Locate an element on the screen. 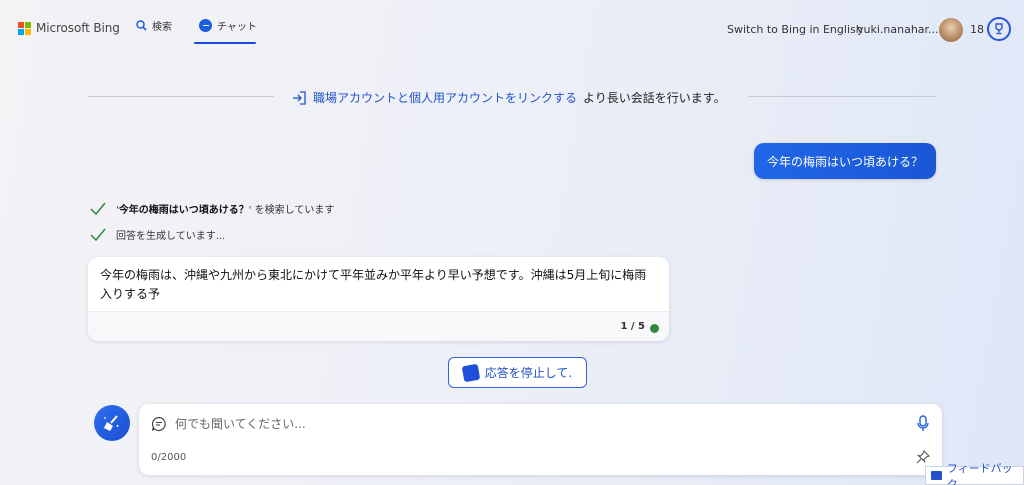 Image resolution: width=1024 pixels, height=485 pixels. stop-button-label: 応答を停止して. is located at coordinates (528, 373).